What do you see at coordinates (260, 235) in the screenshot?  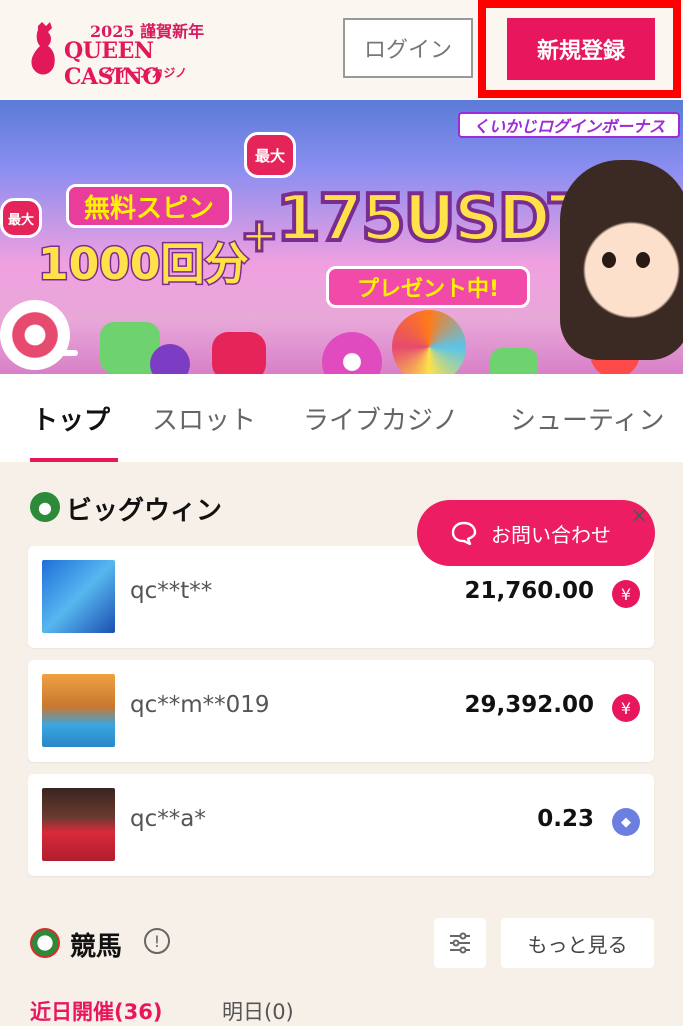 I see `plus-sign: +` at bounding box center [260, 235].